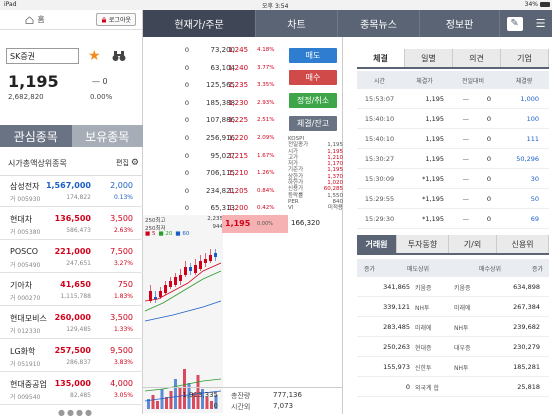  Describe the element at coordinates (527, 159) in the screenshot. I see `fill-volume: 50,296` at that location.